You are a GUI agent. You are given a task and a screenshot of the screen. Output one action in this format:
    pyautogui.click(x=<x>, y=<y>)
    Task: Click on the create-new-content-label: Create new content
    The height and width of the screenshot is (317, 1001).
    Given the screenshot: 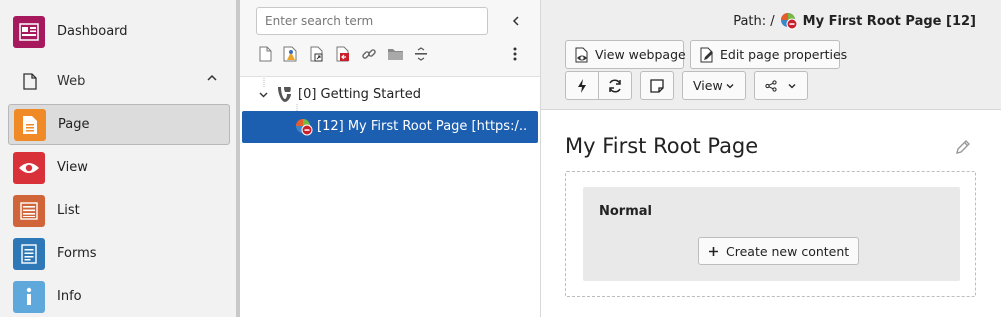 What is the action you would take?
    pyautogui.click(x=788, y=251)
    